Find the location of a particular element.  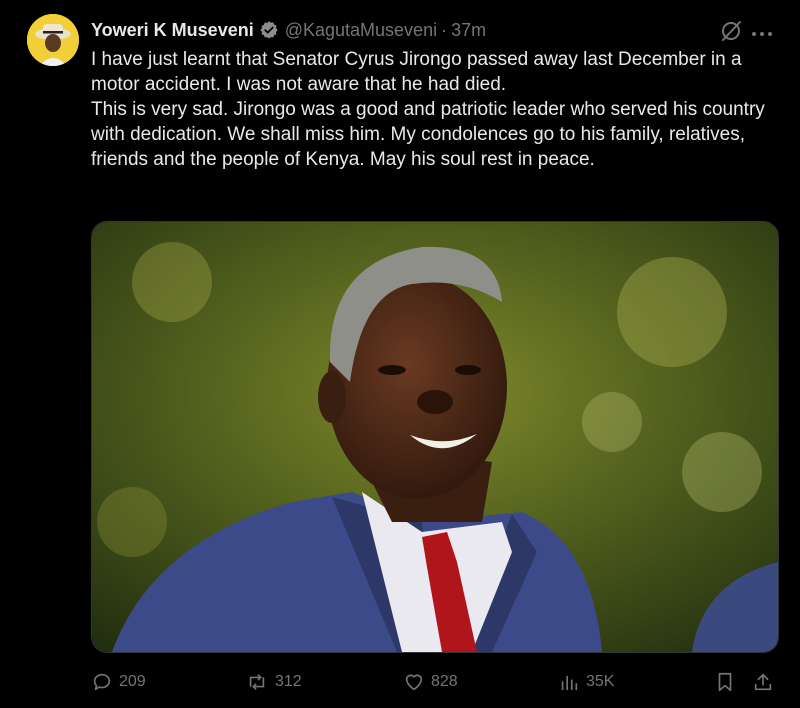

like-count: 828 is located at coordinates (444, 681).